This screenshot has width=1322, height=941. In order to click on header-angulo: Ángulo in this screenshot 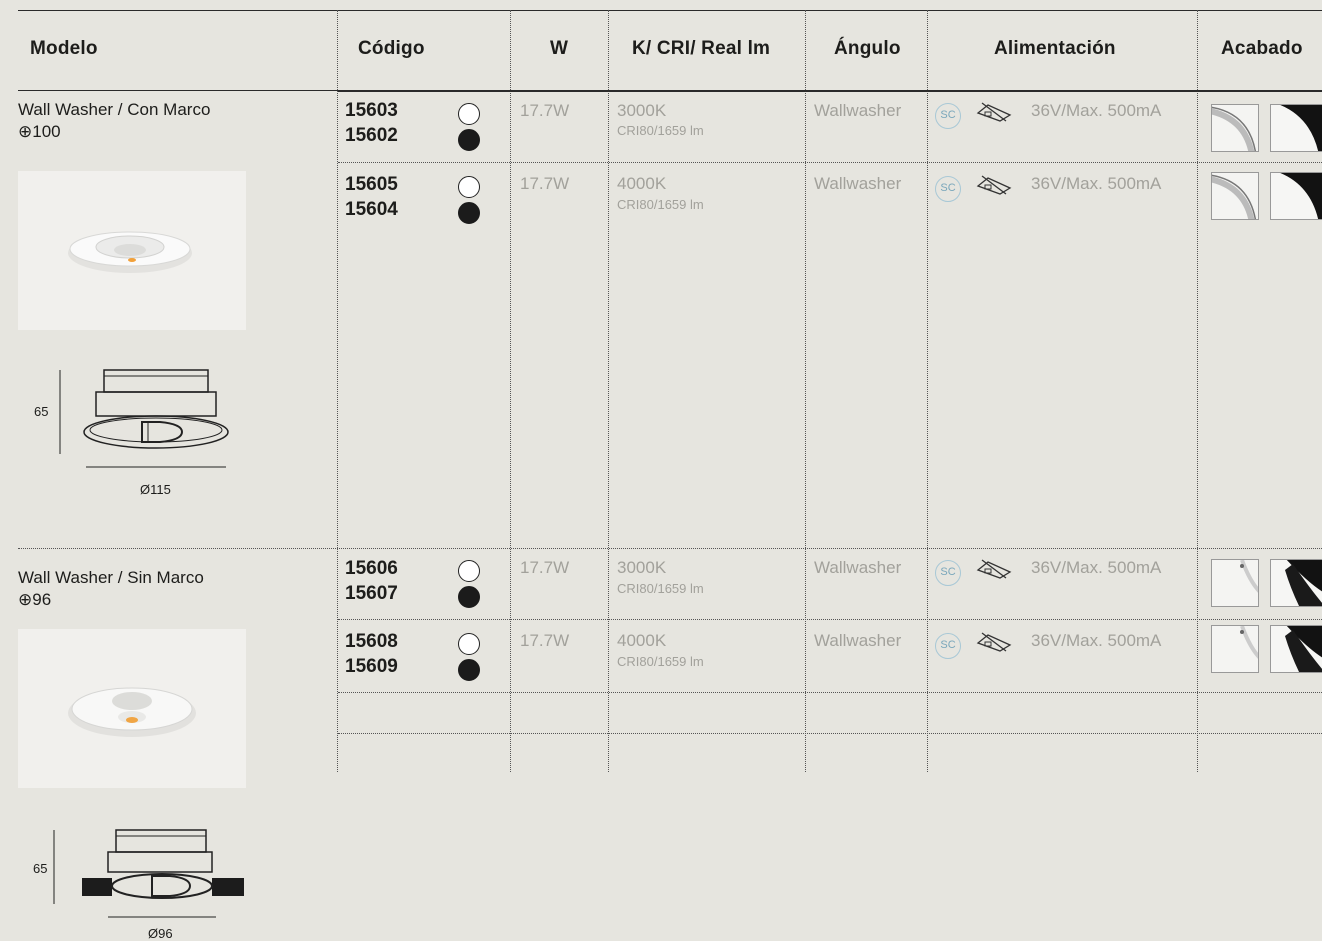, I will do `click(867, 48)`.